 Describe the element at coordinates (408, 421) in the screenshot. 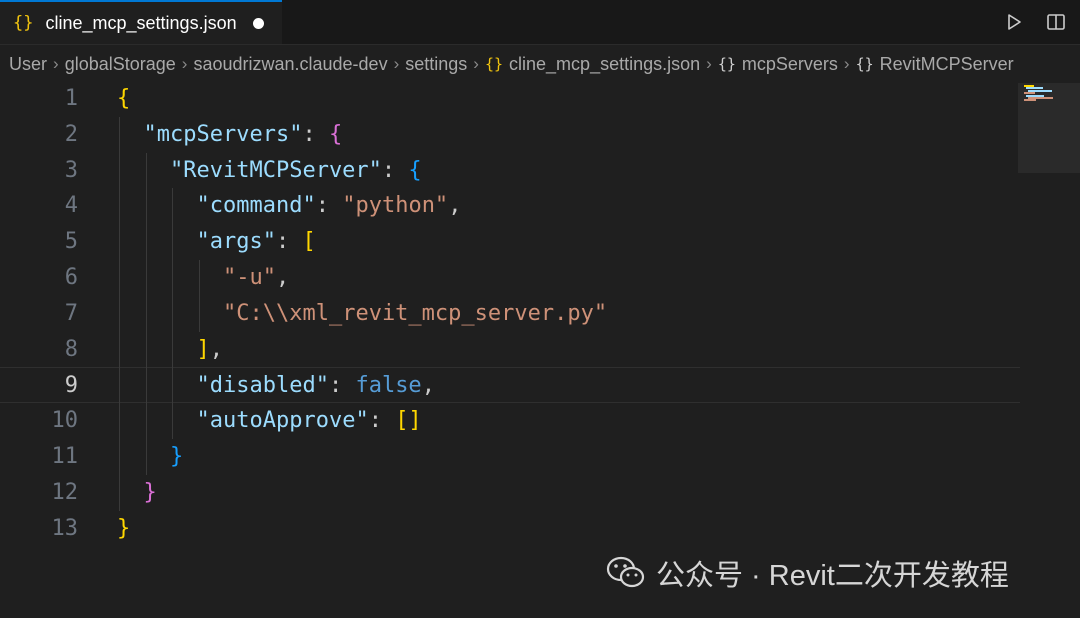

I see `code-token: []` at that location.